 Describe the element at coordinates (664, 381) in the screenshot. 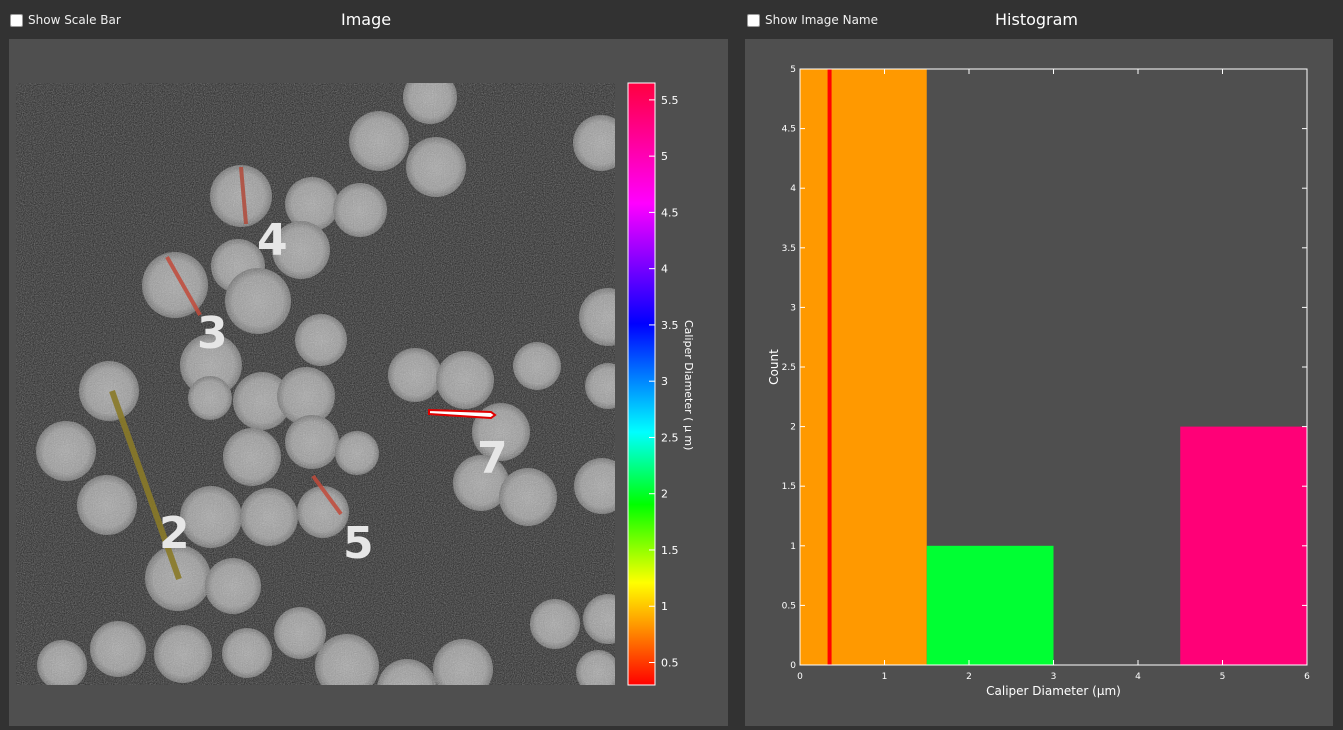

I see `colorbar-tick-label: 3` at that location.